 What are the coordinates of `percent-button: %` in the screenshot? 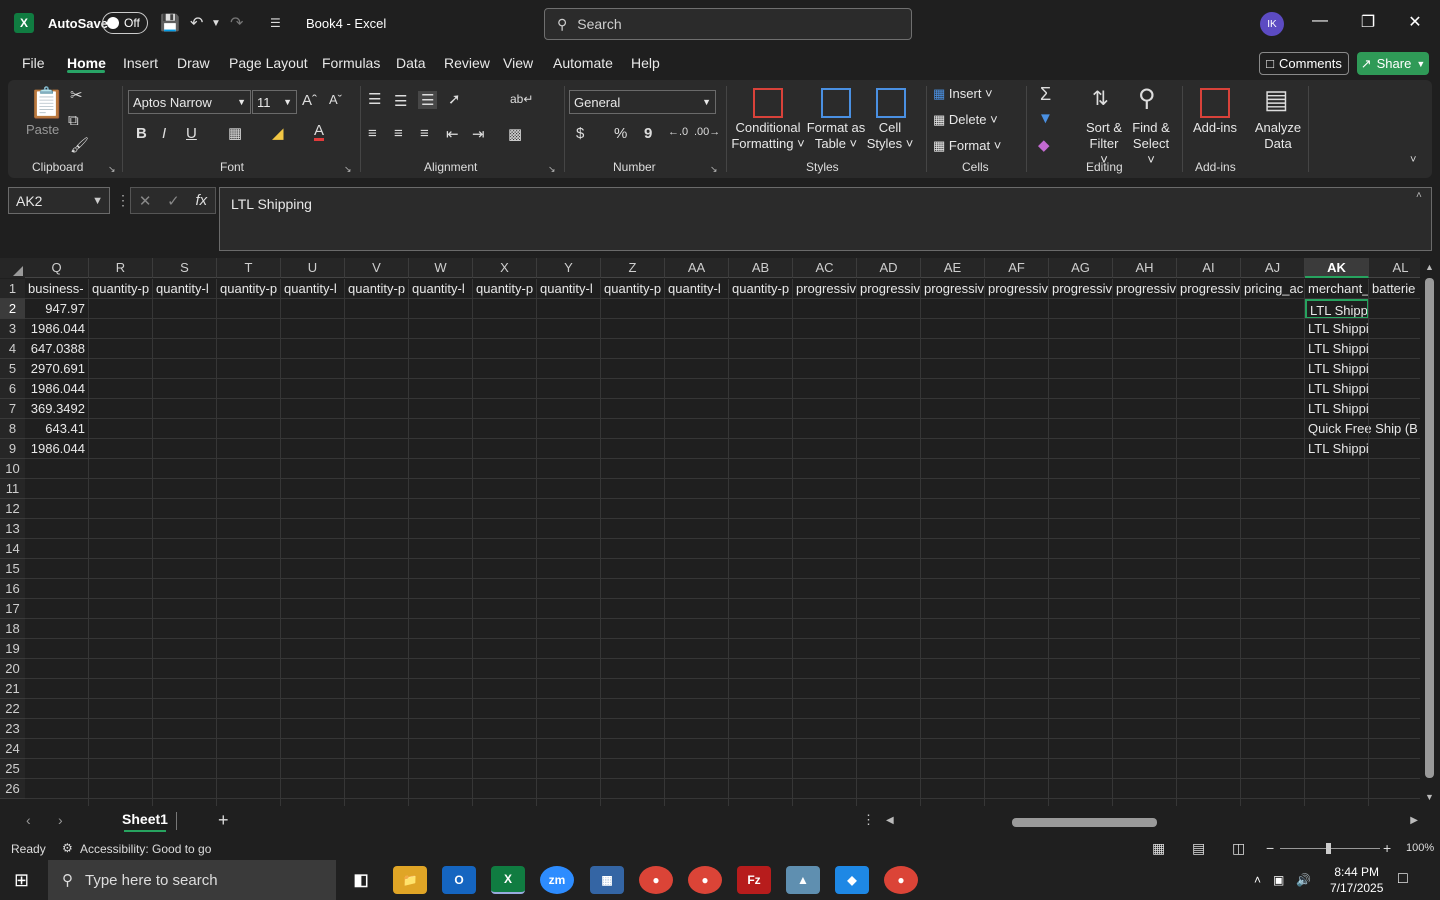 It's located at (620, 133).